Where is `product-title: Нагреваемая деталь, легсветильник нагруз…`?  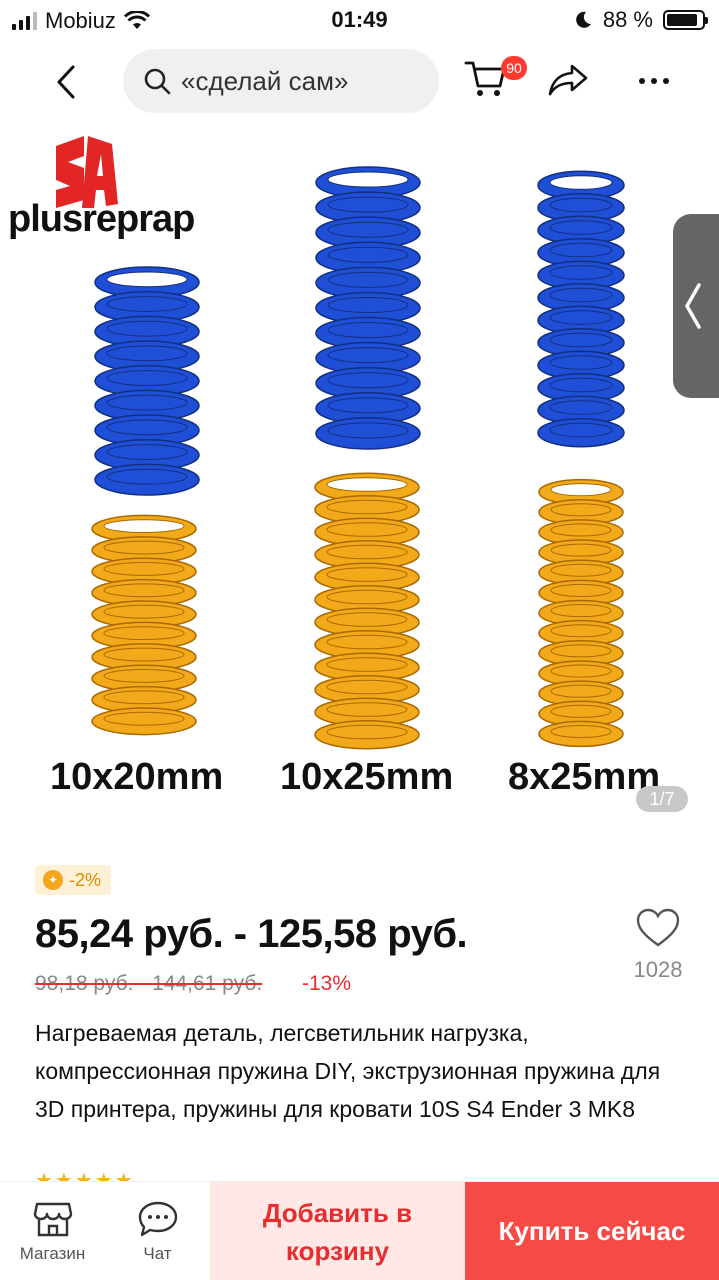 product-title: Нагреваемая деталь, легсветильник нагруз… is located at coordinates (348, 1071).